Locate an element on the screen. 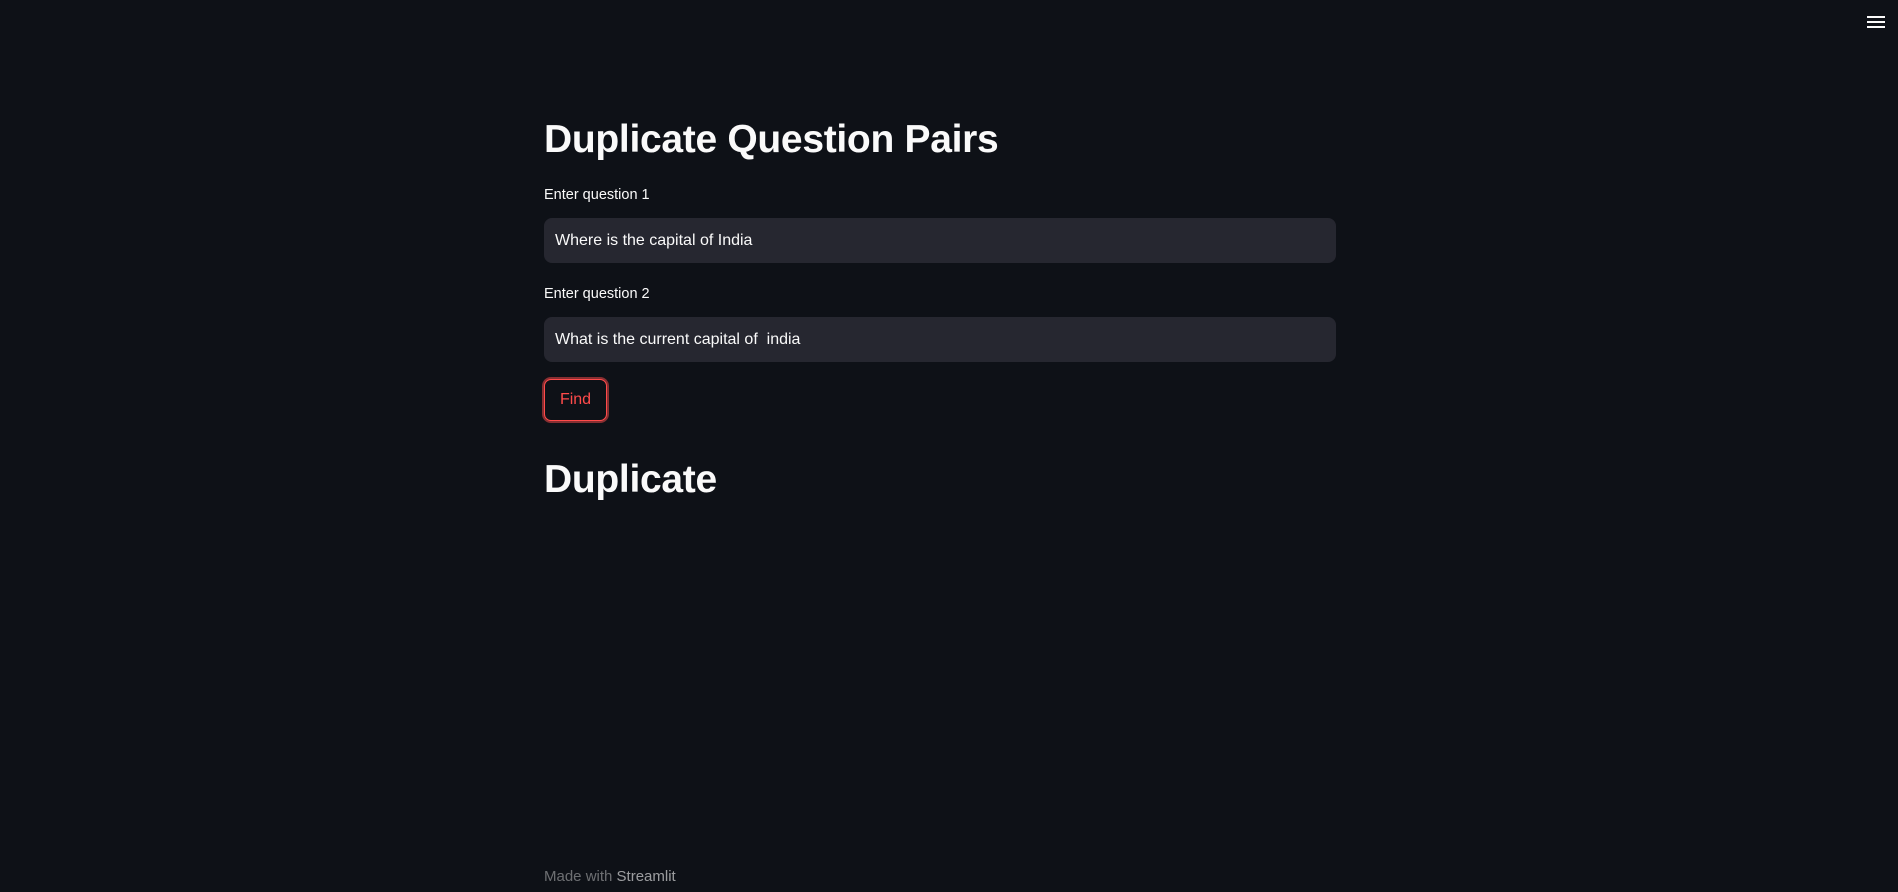 The width and height of the screenshot is (1898, 892). footer: Made with Streamlit is located at coordinates (610, 877).